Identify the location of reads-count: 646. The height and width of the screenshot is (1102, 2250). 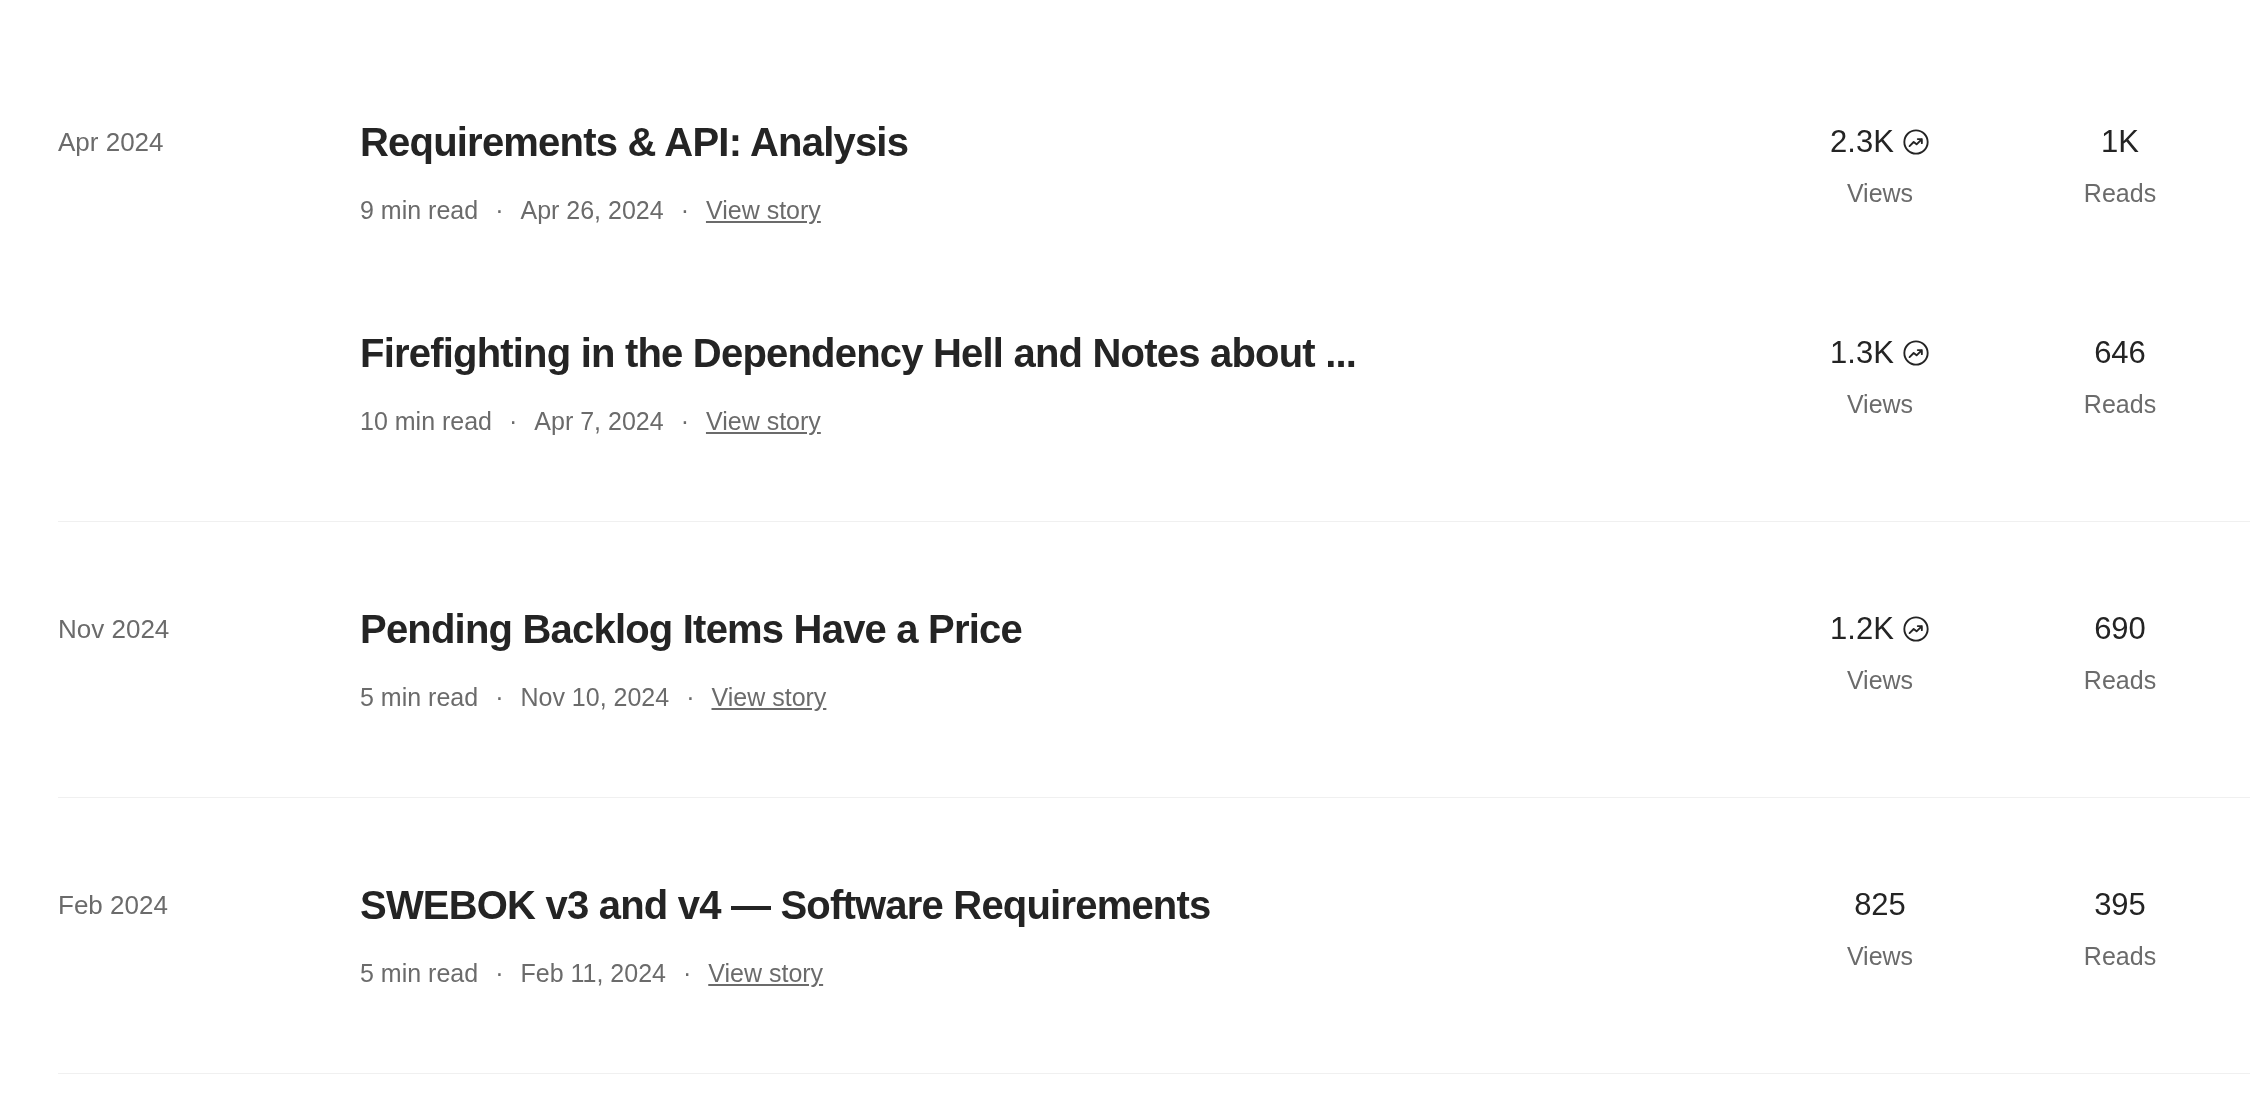
(2120, 353).